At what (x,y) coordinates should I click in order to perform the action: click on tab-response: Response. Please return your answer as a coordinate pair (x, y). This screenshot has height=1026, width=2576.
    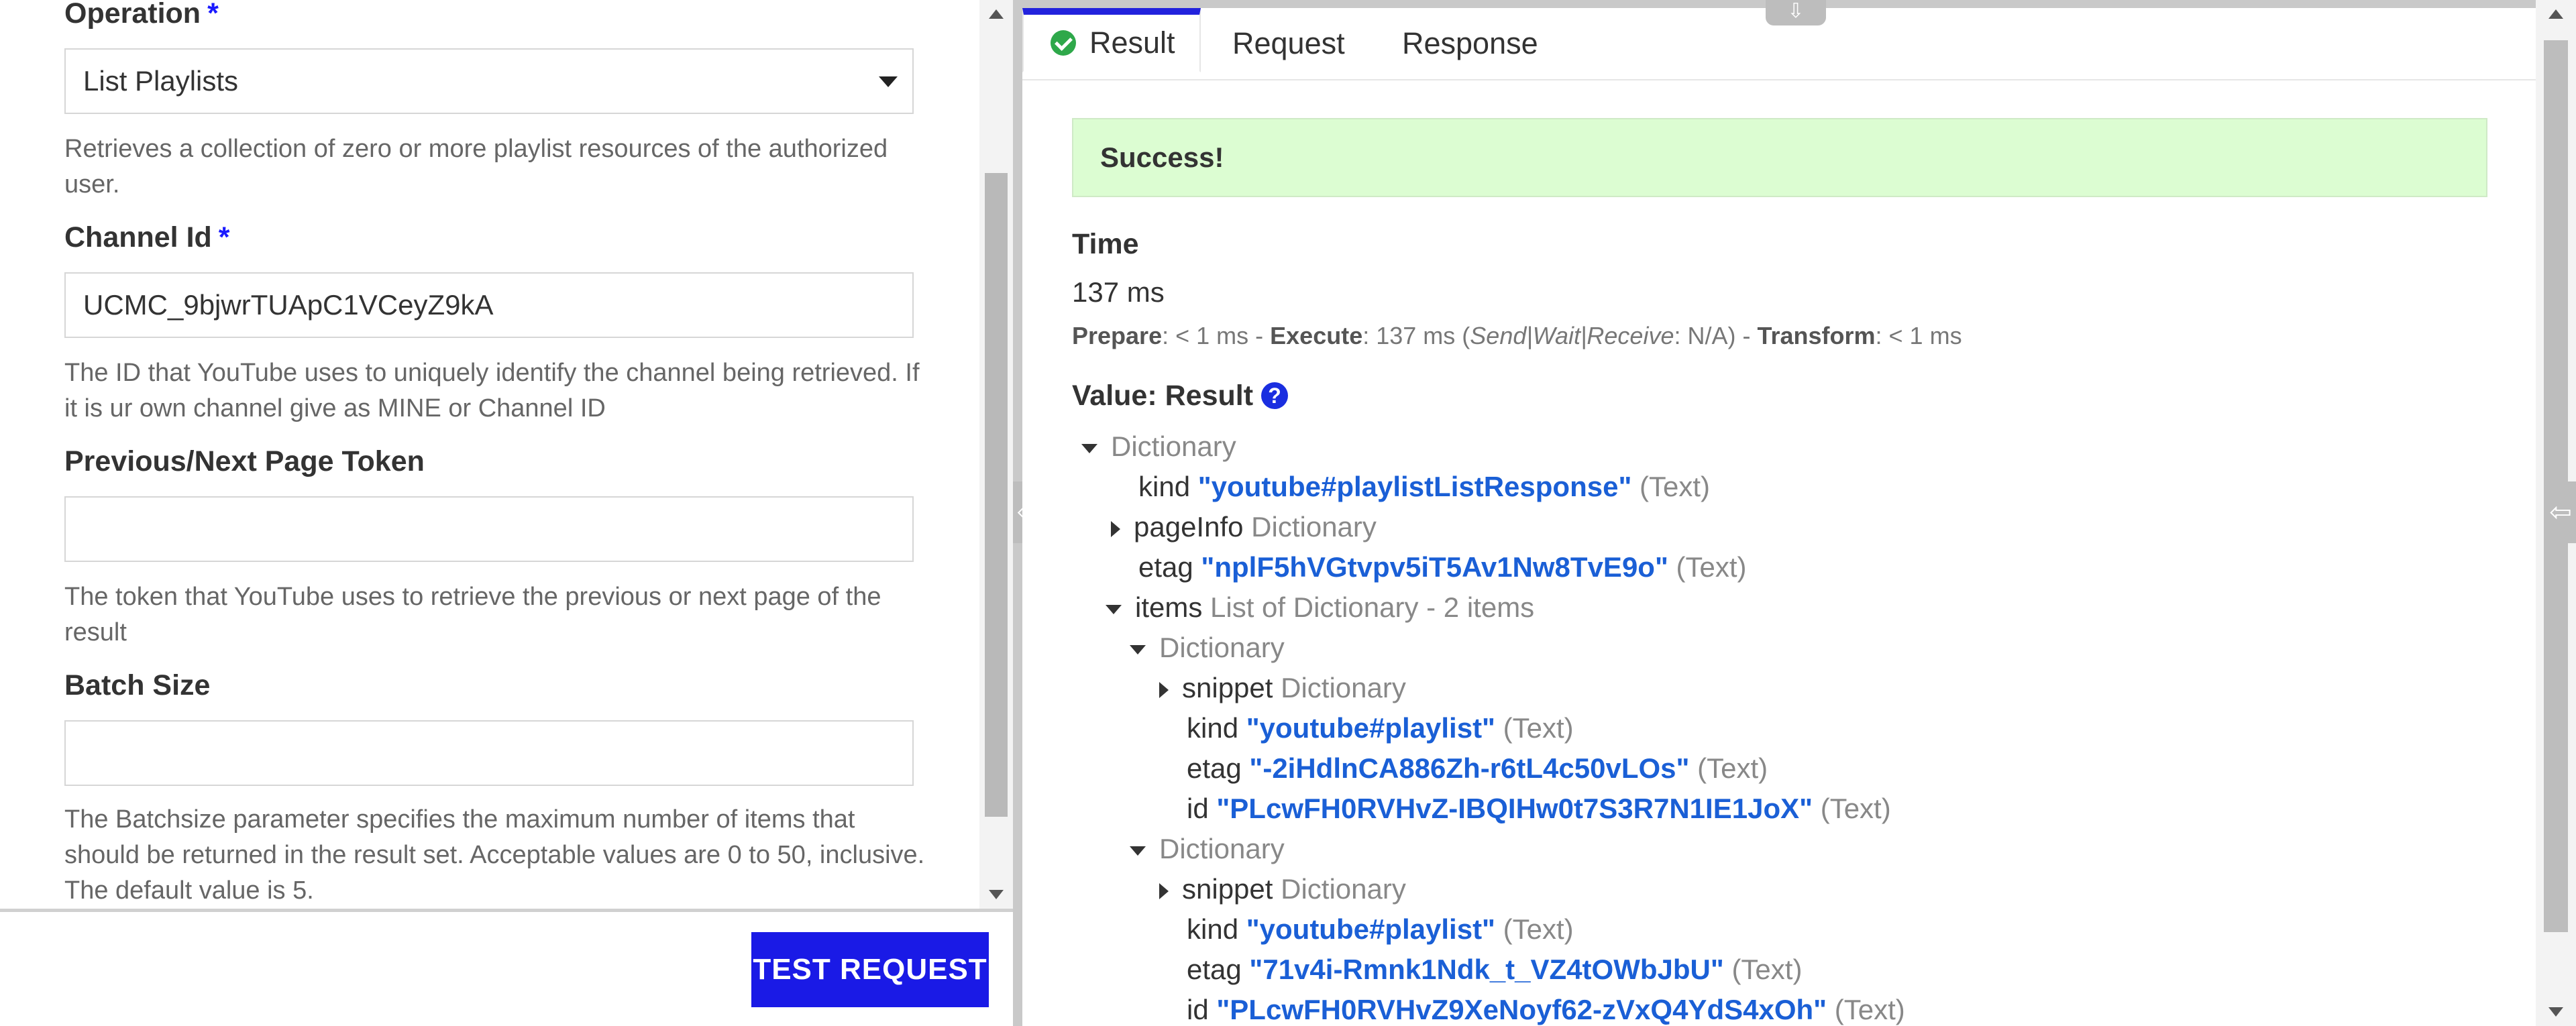
    Looking at the image, I should click on (1470, 43).